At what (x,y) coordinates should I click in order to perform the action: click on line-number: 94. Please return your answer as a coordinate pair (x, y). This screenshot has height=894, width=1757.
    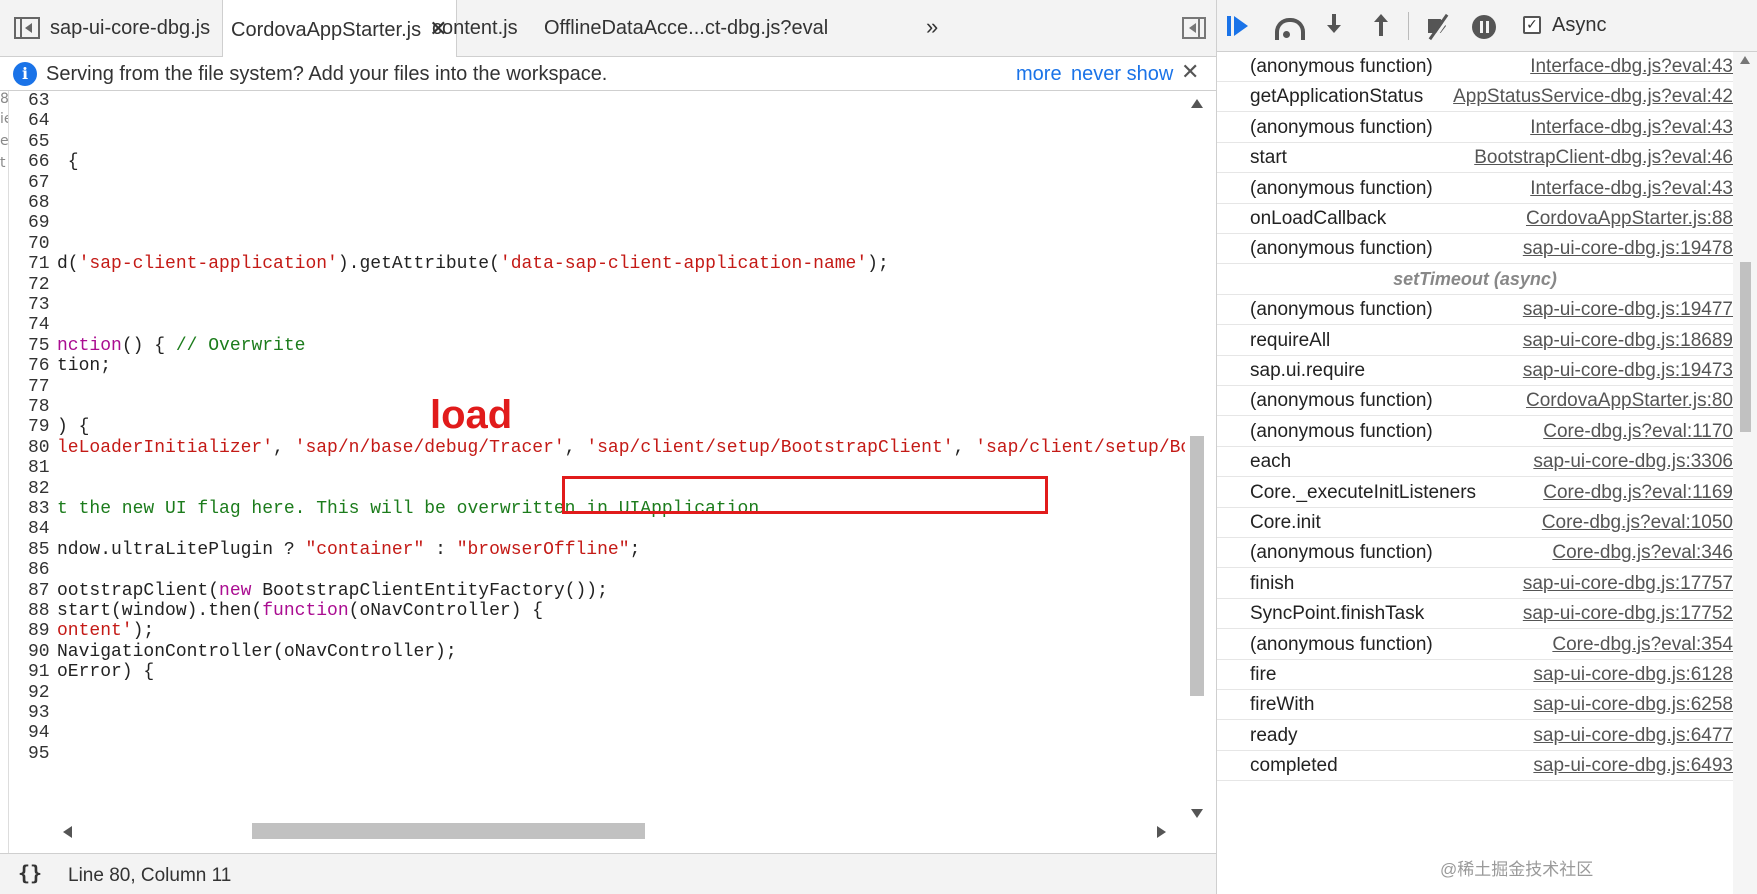
    Looking at the image, I should click on (40, 733).